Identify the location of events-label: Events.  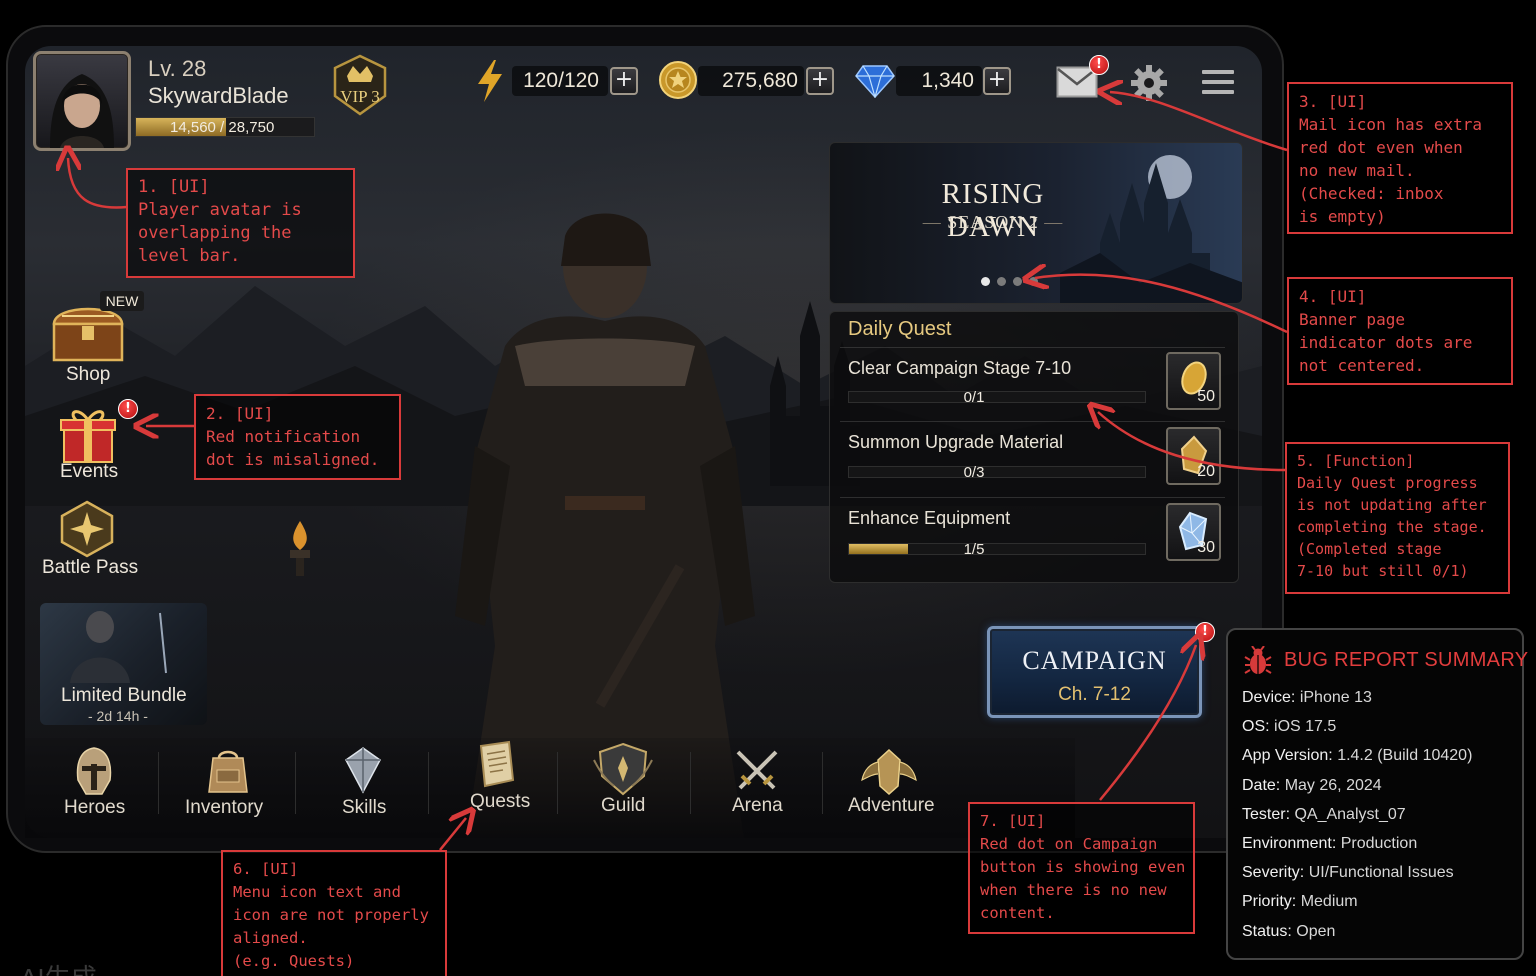
(89, 472).